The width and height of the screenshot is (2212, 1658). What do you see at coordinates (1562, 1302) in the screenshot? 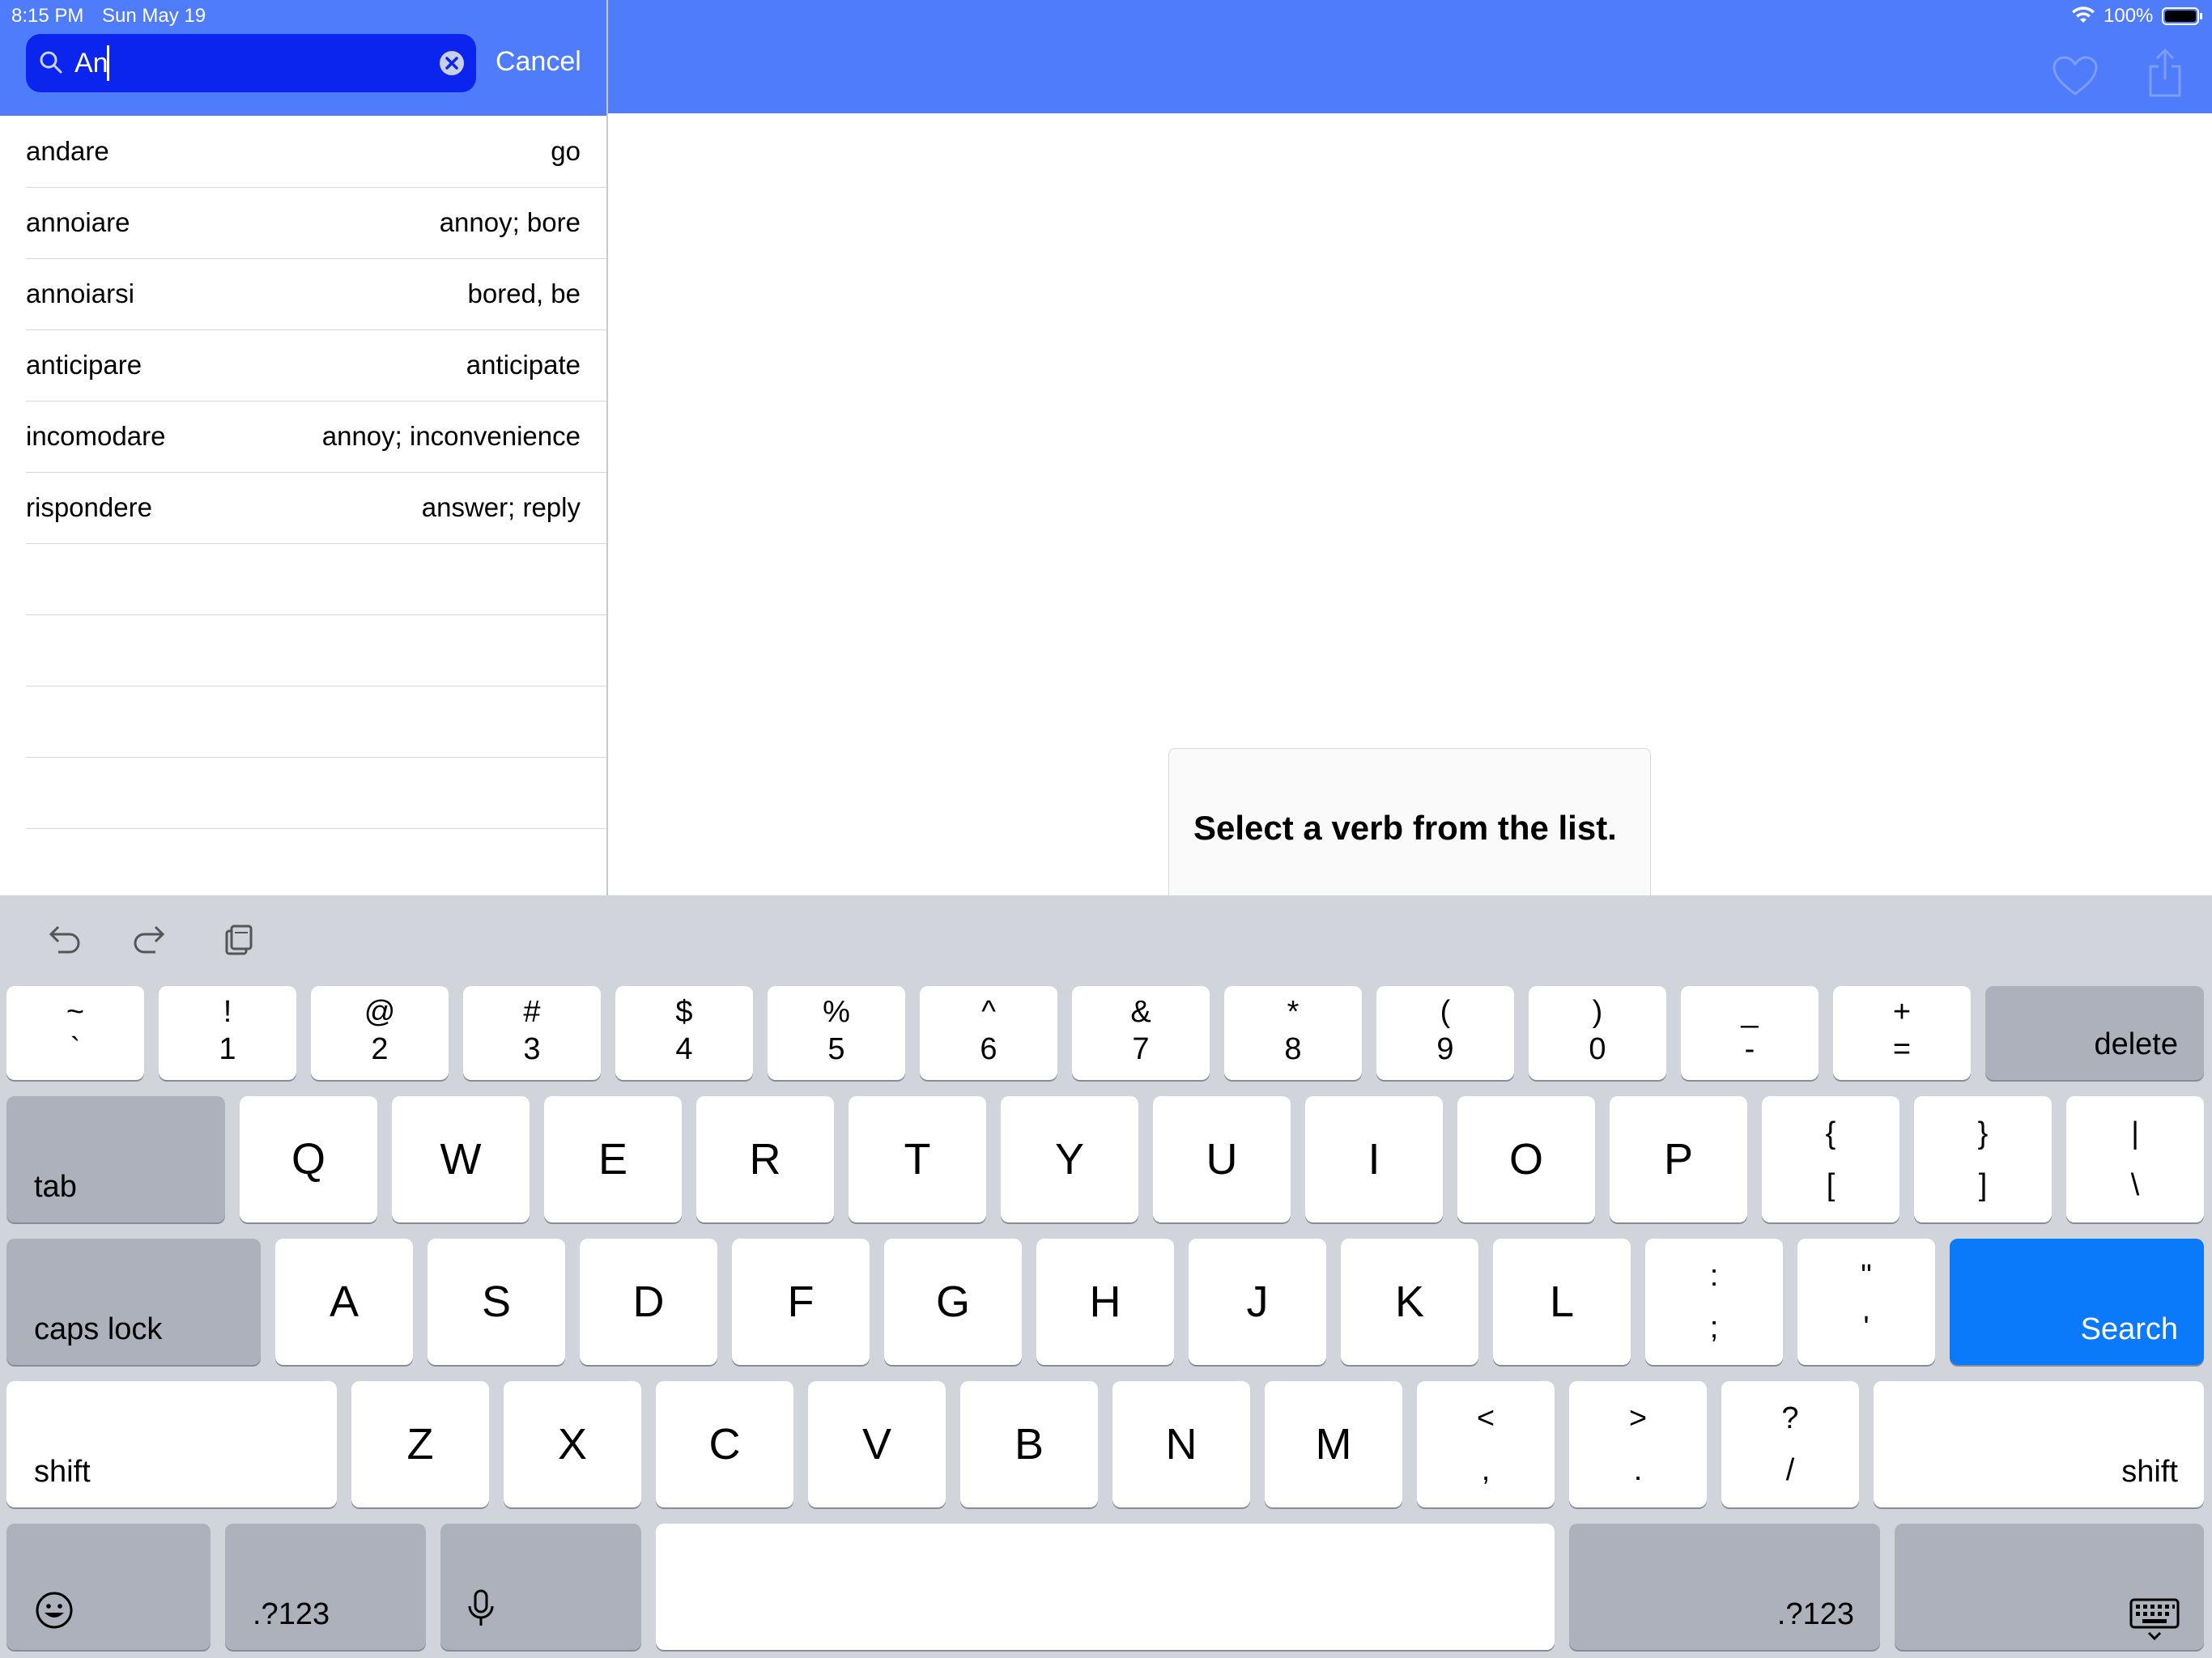
I see `key-l: L` at bounding box center [1562, 1302].